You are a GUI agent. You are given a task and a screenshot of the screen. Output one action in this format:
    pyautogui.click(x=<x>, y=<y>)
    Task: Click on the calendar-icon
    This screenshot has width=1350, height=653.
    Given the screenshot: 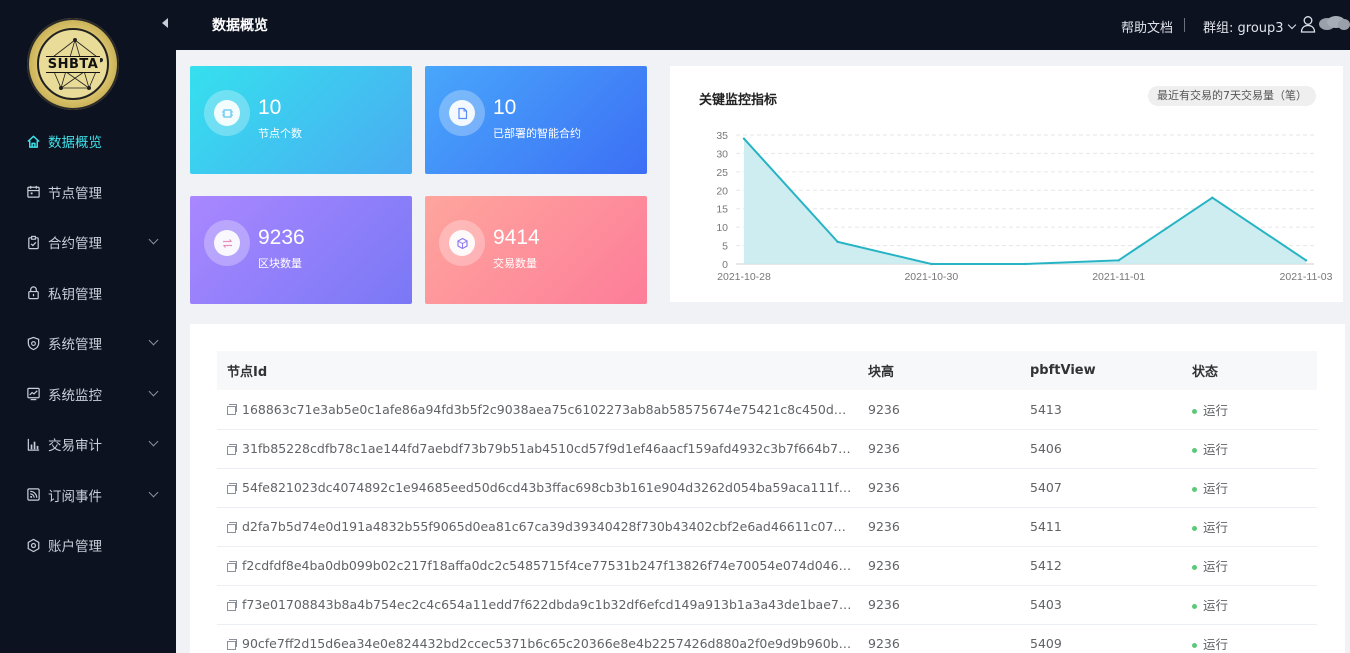 What is the action you would take?
    pyautogui.click(x=33, y=192)
    